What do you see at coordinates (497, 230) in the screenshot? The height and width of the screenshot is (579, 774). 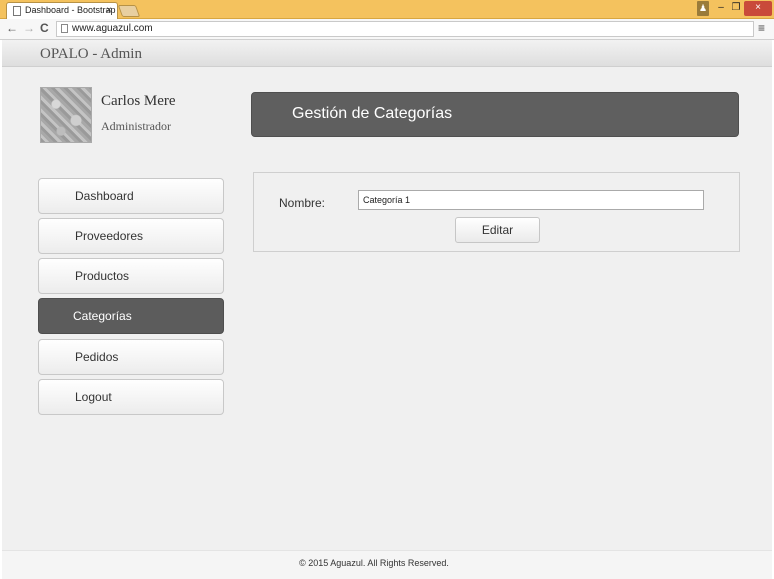 I see `edit-button: Editar` at bounding box center [497, 230].